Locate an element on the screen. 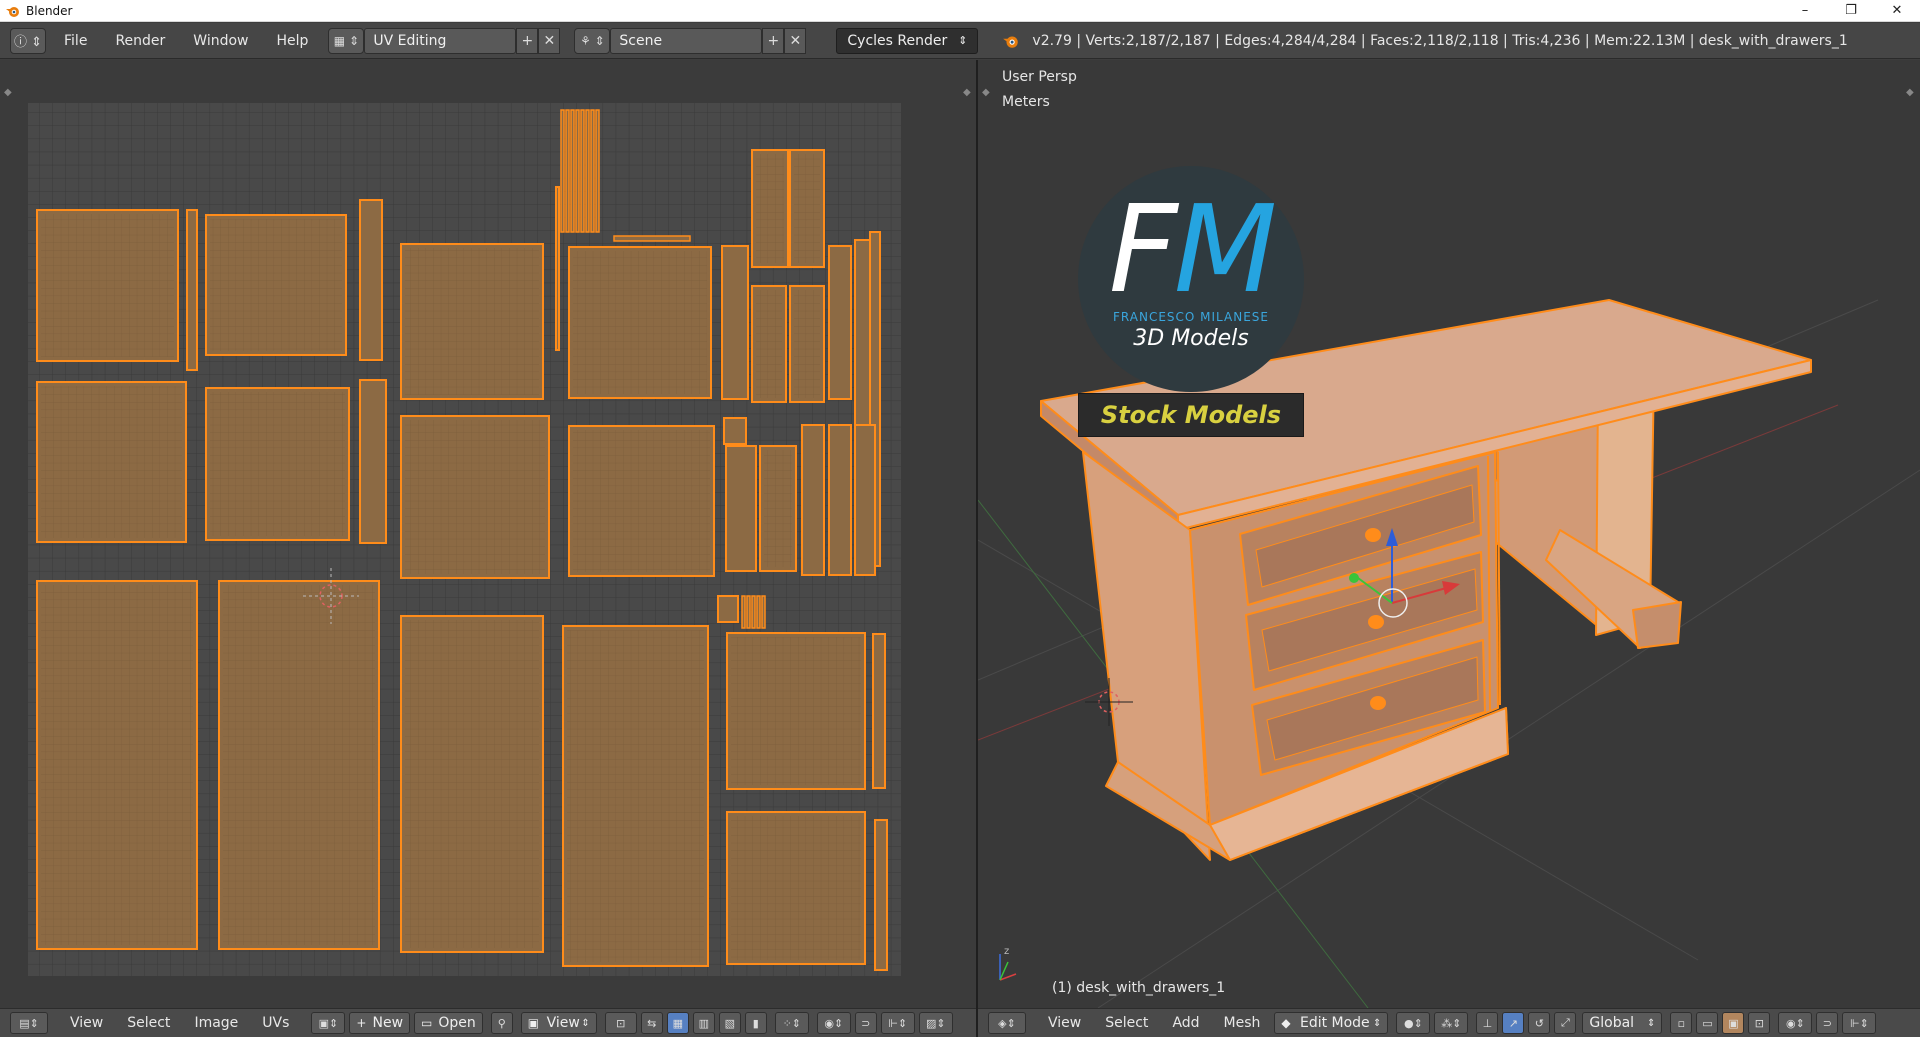  occlude-geometry-button: ⊡ is located at coordinates (1759, 1023).